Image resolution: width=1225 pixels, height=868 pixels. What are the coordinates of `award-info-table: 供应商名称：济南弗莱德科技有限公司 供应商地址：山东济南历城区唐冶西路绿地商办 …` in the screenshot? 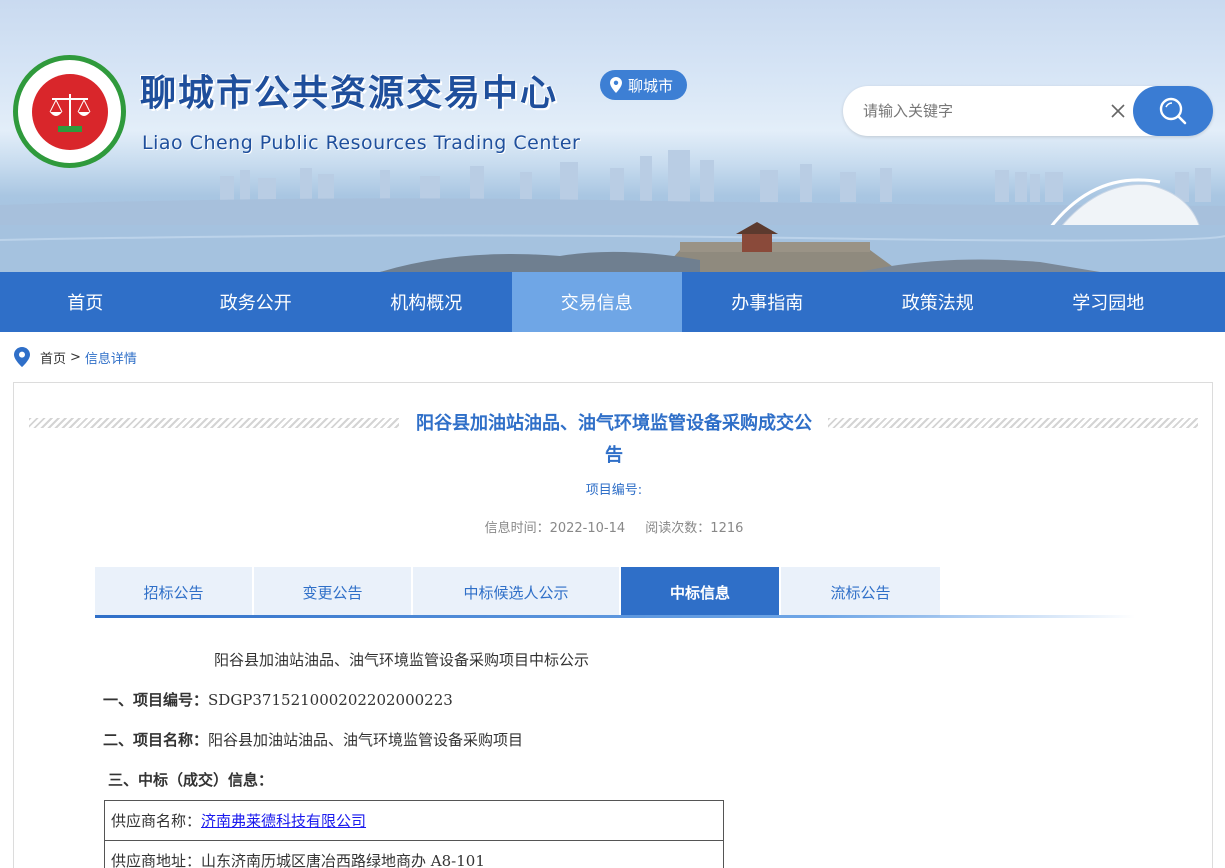 It's located at (414, 834).